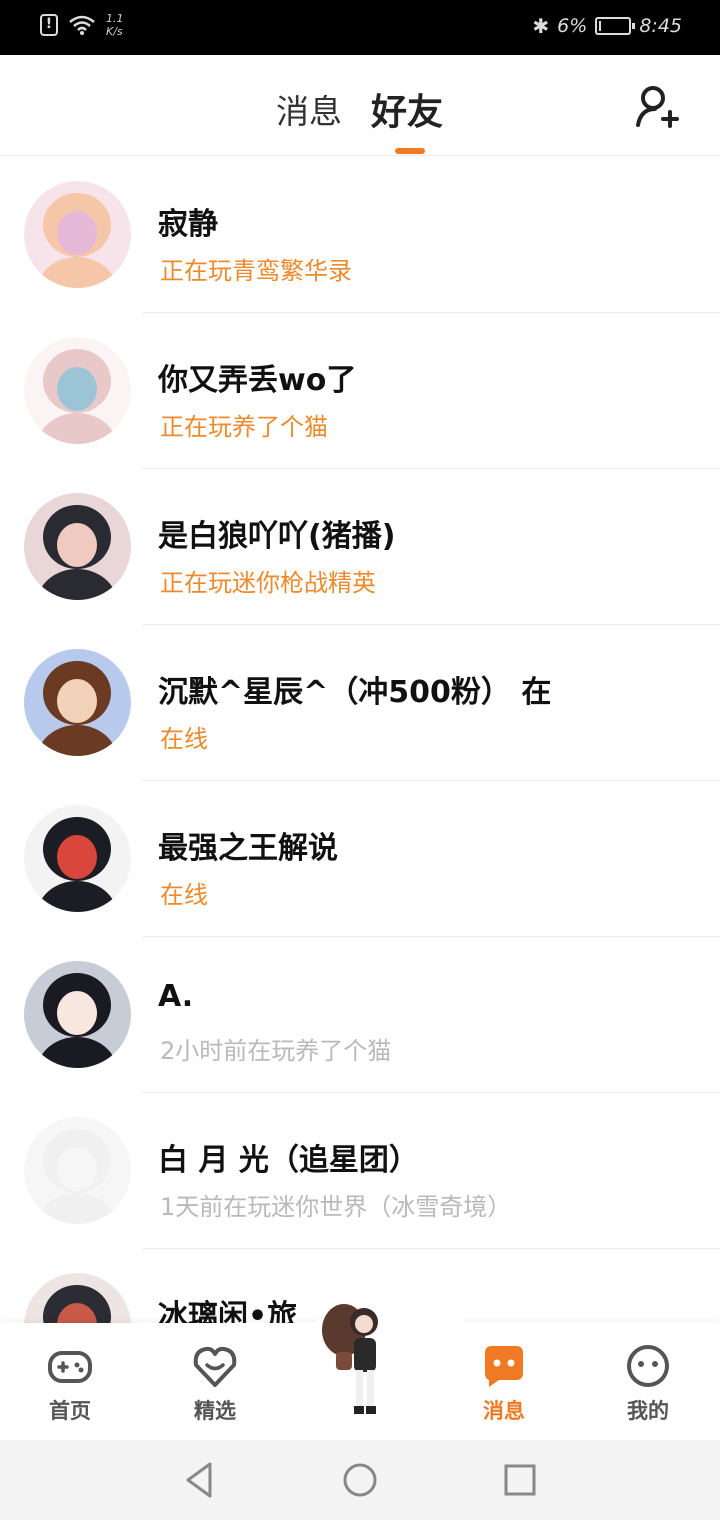 This screenshot has width=720, height=1520. Describe the element at coordinates (541, 26) in the screenshot. I see `bluetooth-icon: ✱` at that location.